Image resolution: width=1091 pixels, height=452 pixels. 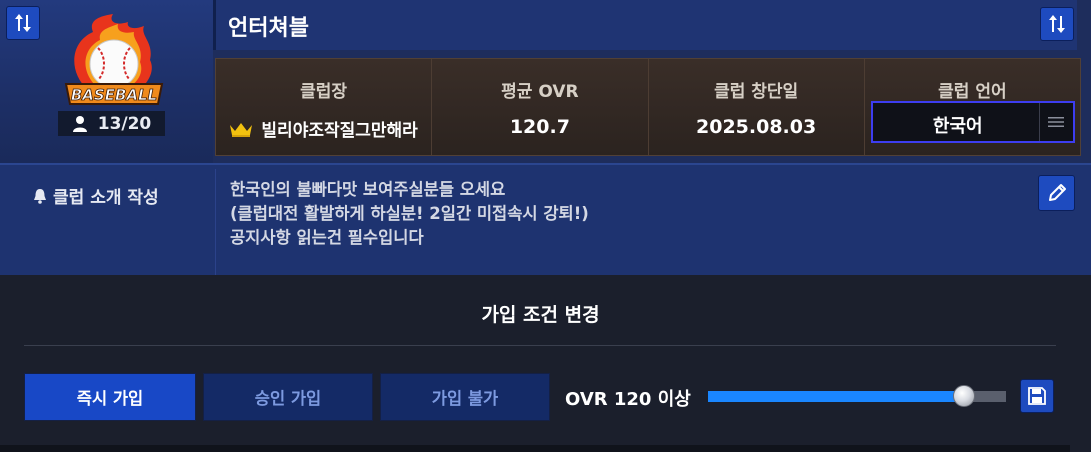 What do you see at coordinates (756, 92) in the screenshot?
I see `founded-label: 클럽 창단일` at bounding box center [756, 92].